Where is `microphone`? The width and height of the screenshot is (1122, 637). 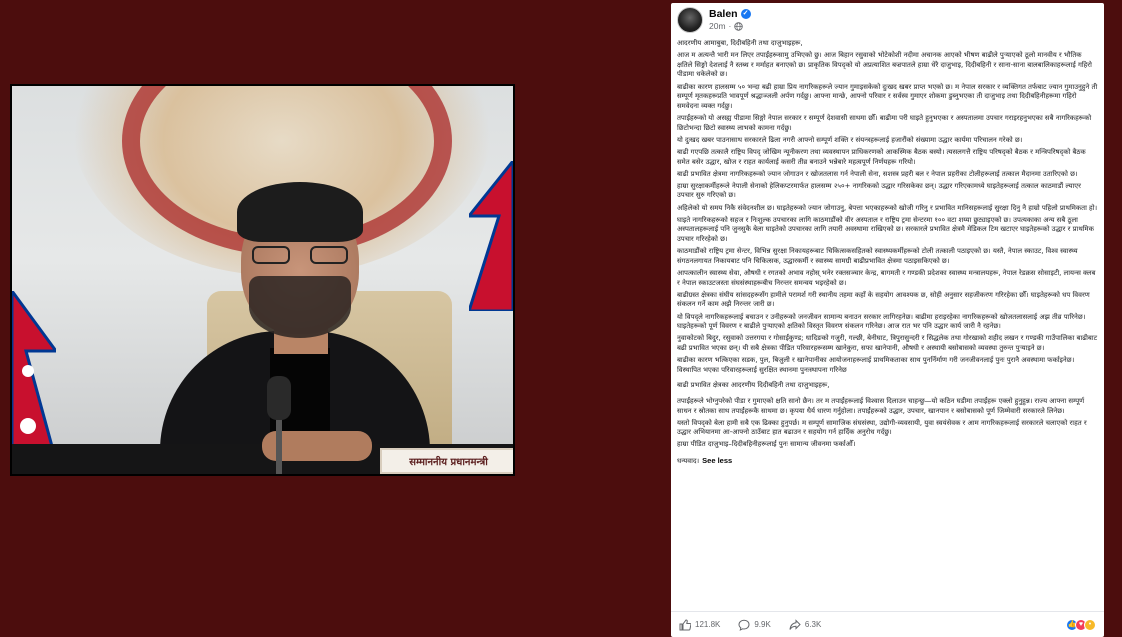 microphone is located at coordinates (279, 398).